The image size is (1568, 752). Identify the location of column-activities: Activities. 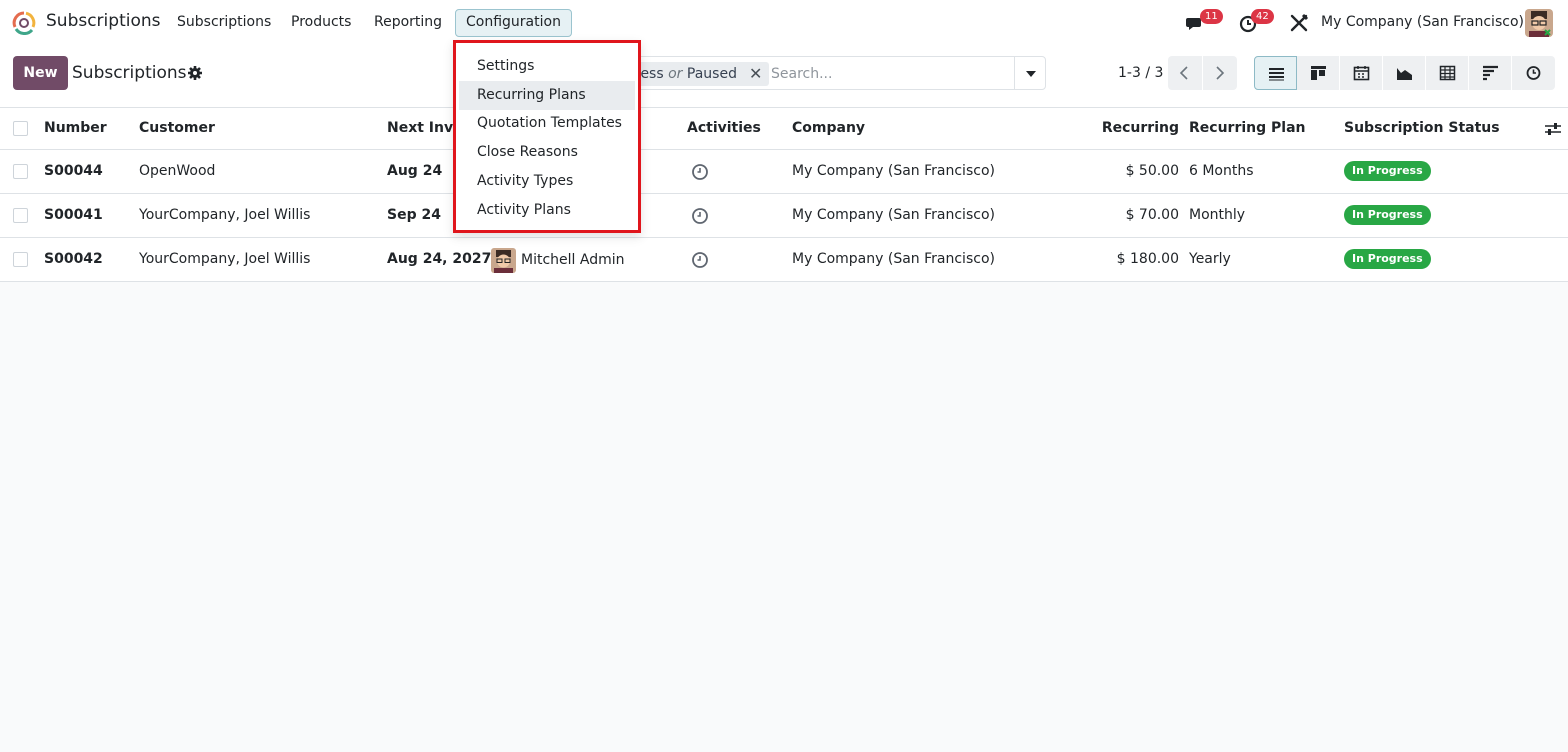
(724, 128).